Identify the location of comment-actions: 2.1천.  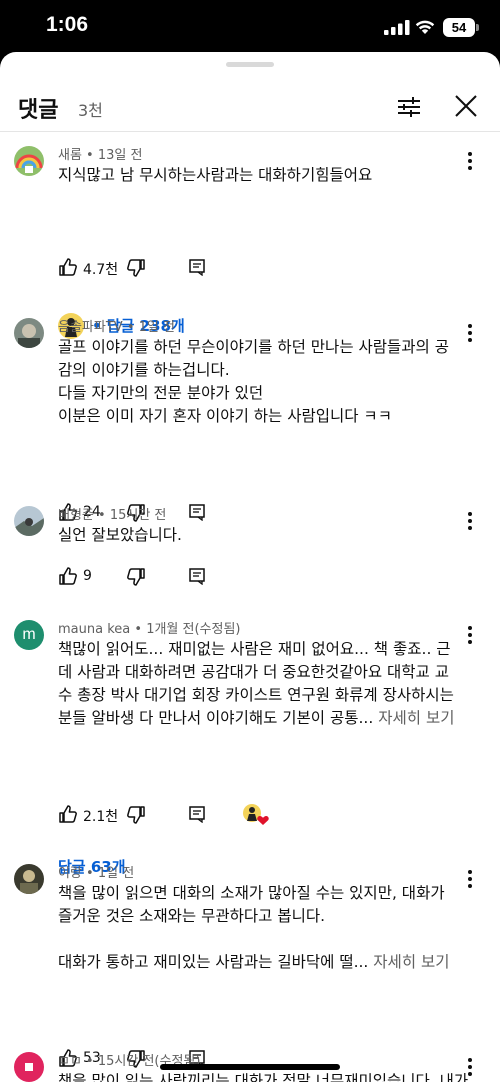
(188, 815).